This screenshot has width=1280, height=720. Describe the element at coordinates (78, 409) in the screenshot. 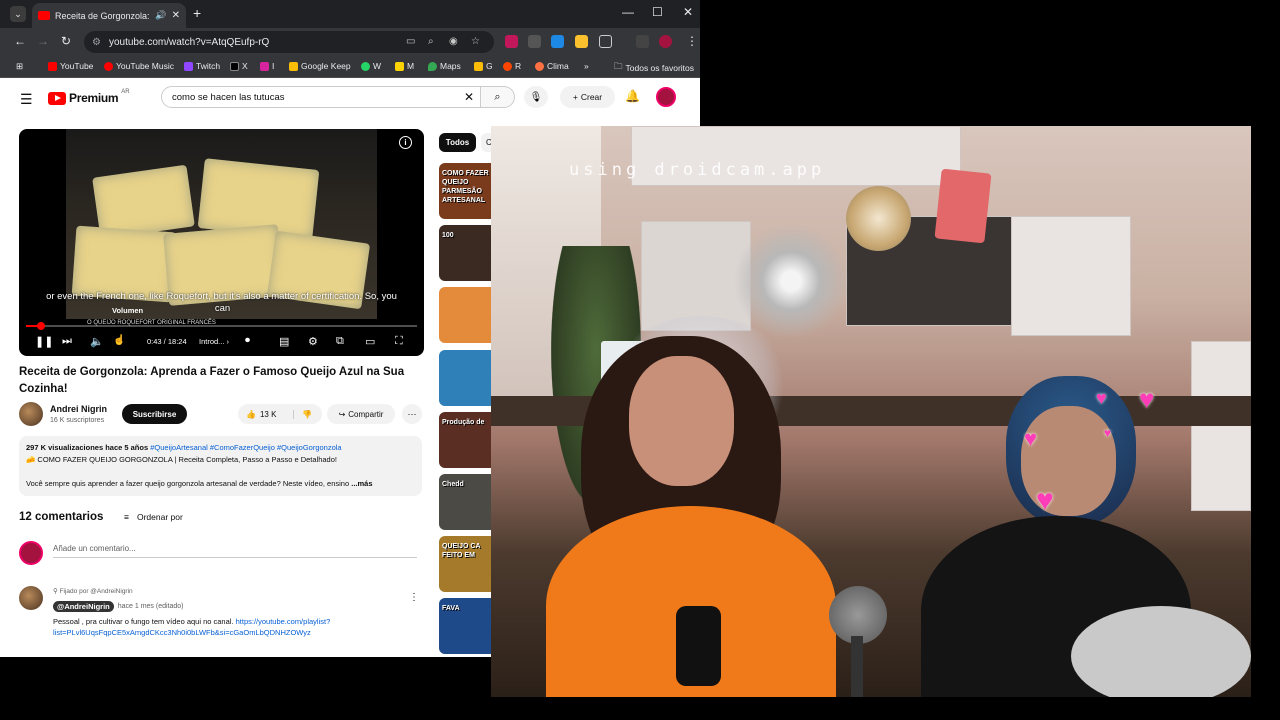

I see `channel-name: Andrei Nigrin` at that location.